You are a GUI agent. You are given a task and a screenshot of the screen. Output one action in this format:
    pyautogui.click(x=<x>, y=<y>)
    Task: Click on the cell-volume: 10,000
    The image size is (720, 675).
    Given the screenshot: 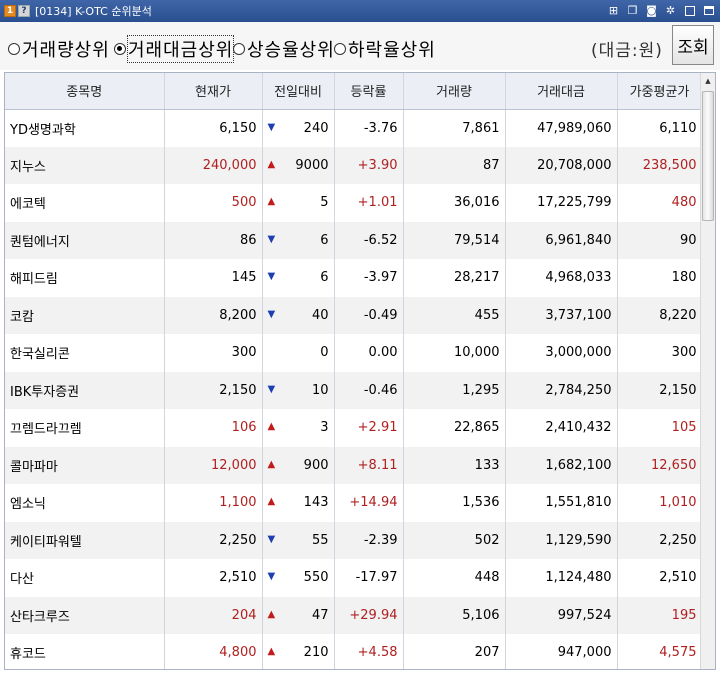 What is the action you would take?
    pyautogui.click(x=454, y=353)
    